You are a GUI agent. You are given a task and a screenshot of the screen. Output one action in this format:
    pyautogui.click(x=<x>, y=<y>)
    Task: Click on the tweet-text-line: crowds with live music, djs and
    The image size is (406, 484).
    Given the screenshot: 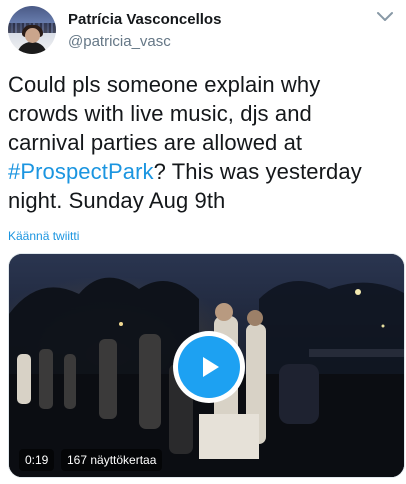 What is the action you would take?
    pyautogui.click(x=160, y=113)
    